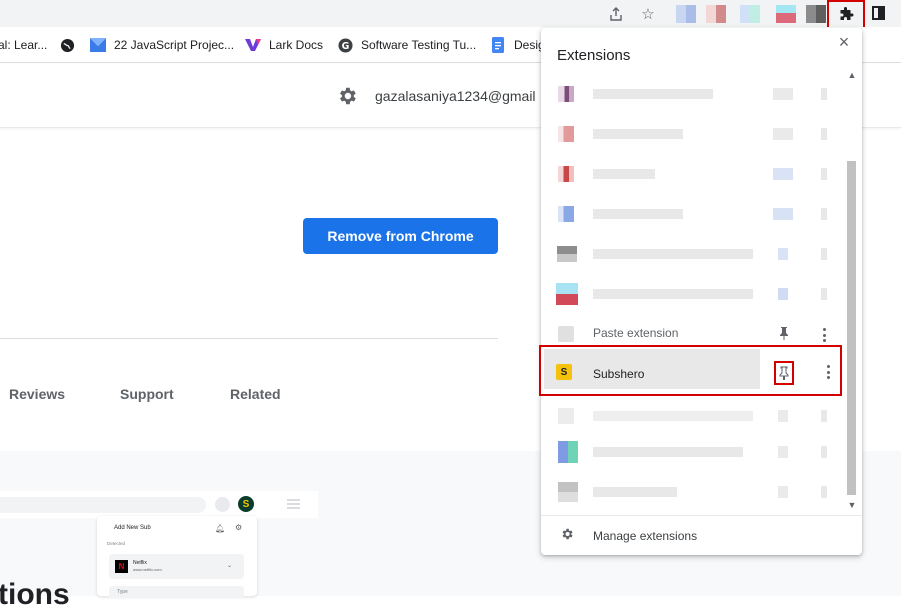  What do you see at coordinates (98, 45) in the screenshot?
I see `m-logo-icon` at bounding box center [98, 45].